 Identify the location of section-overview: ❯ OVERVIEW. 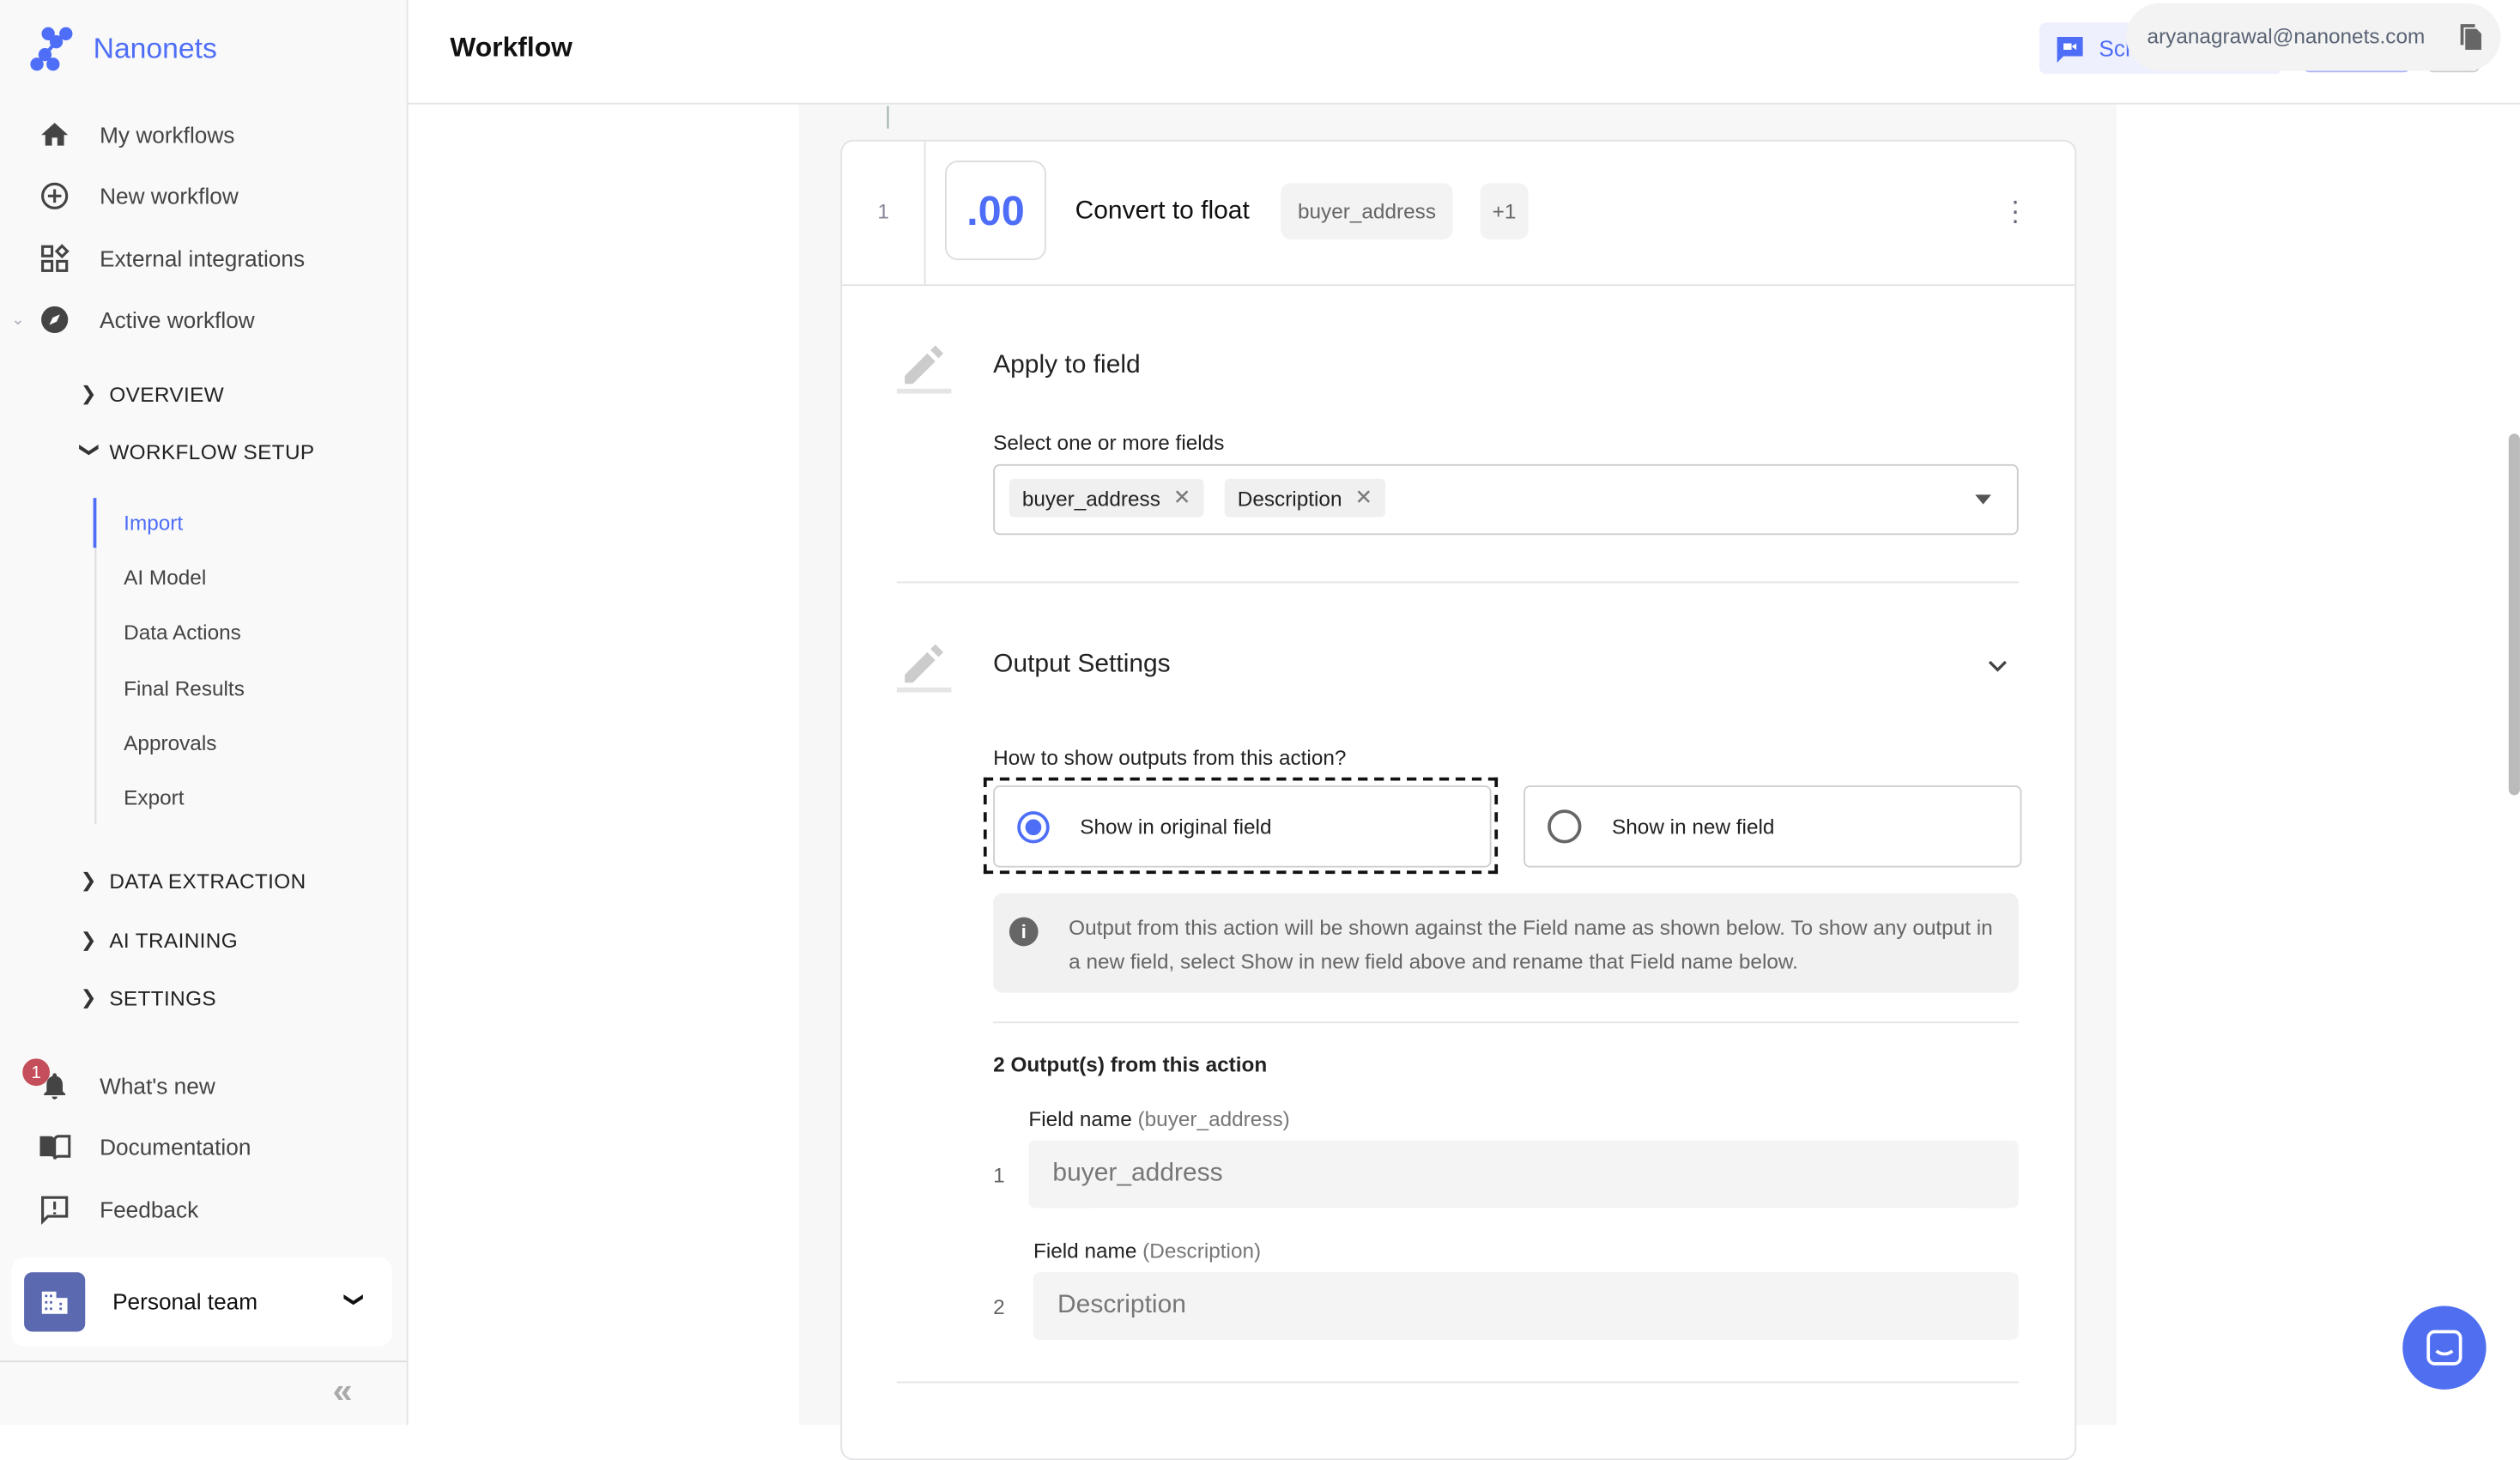
(153, 393).